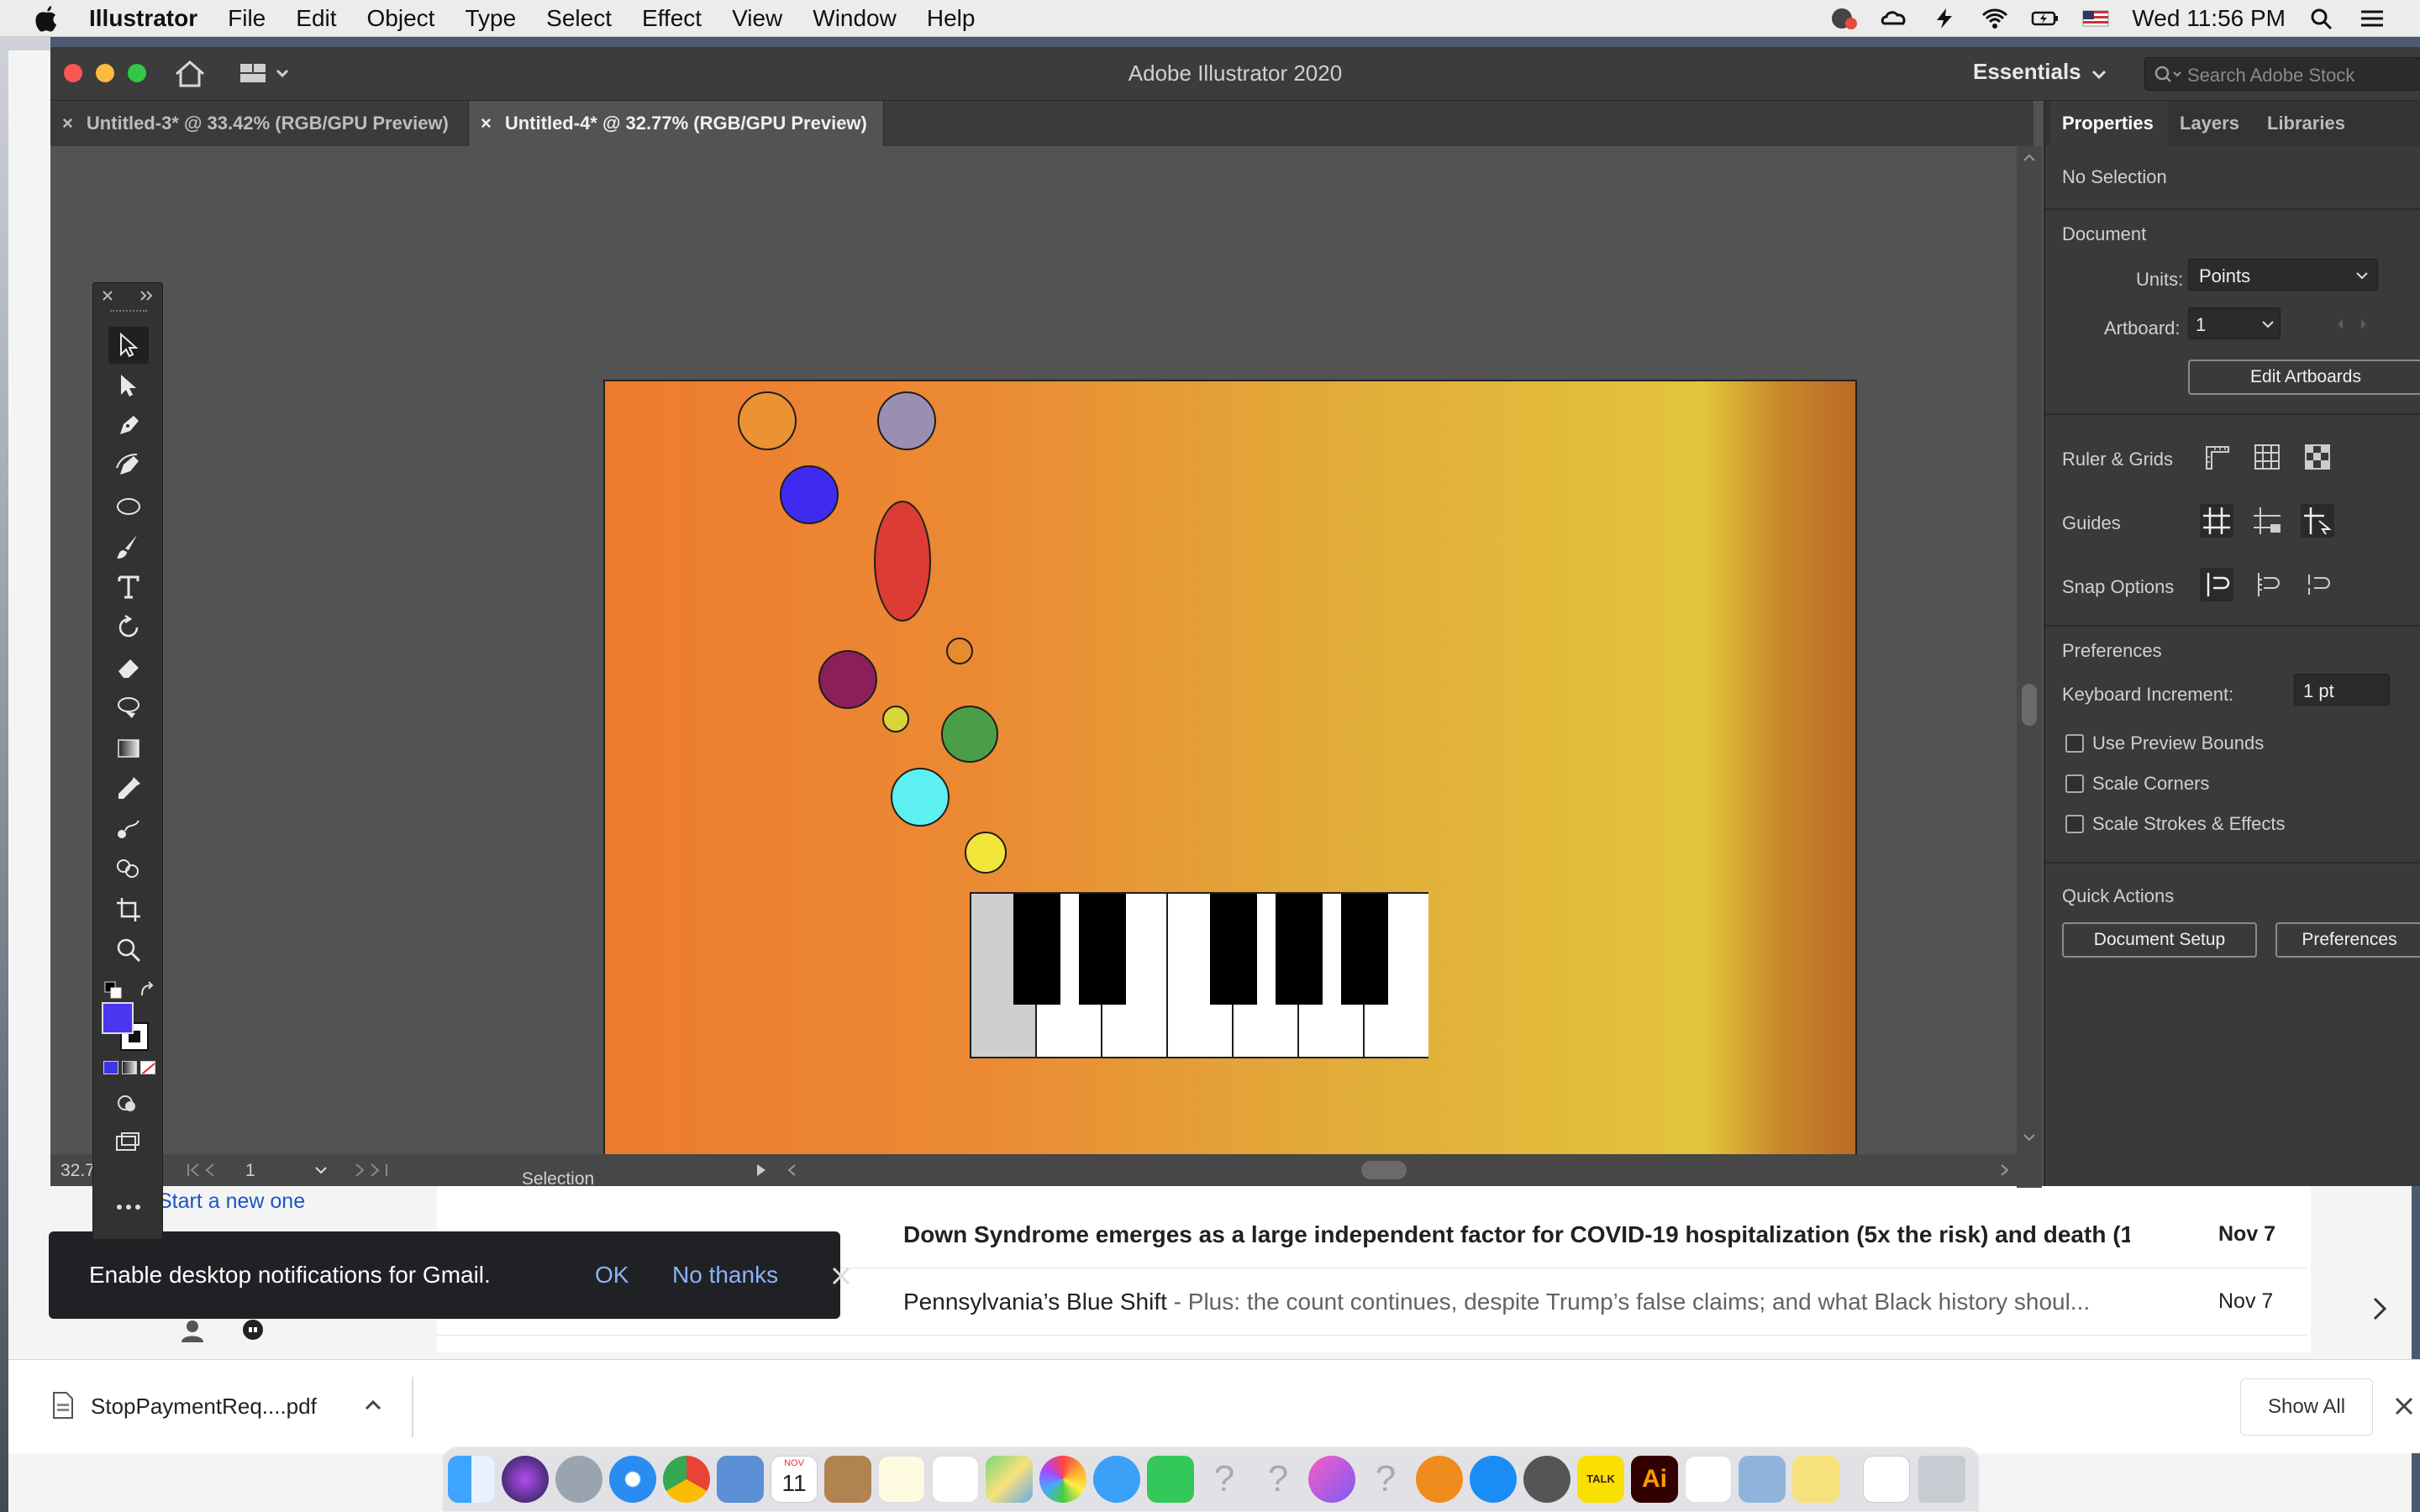 The width and height of the screenshot is (2420, 1512). What do you see at coordinates (1709, 1479) in the screenshot?
I see `slack-app-icon` at bounding box center [1709, 1479].